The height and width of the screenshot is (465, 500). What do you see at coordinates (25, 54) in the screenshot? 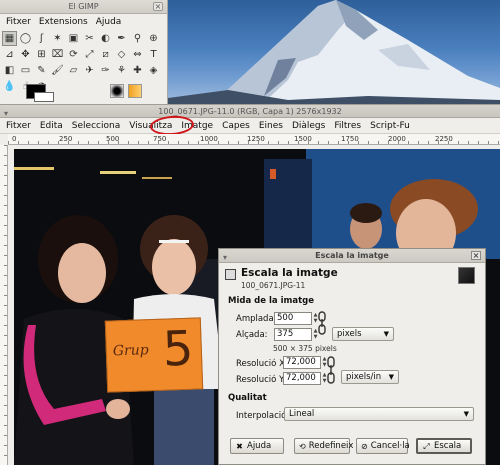
I see `move-icon: ✥` at bounding box center [25, 54].